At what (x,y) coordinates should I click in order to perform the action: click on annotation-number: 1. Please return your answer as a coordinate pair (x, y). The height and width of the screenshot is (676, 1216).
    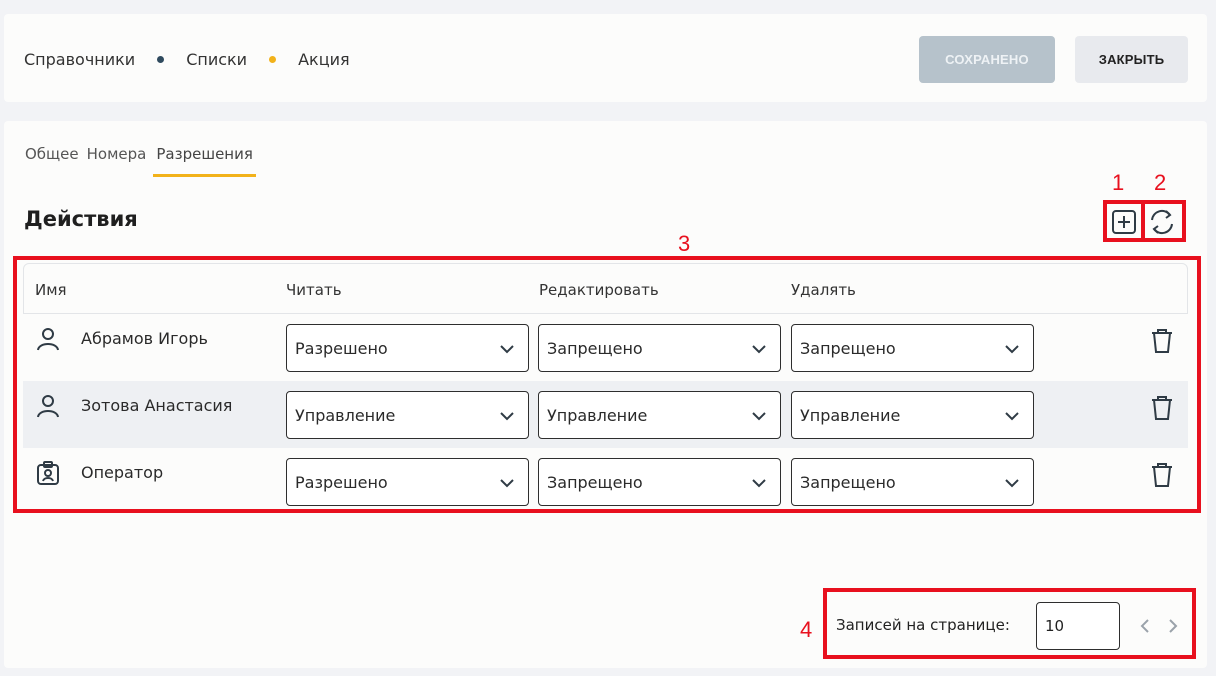
    Looking at the image, I should click on (1118, 182).